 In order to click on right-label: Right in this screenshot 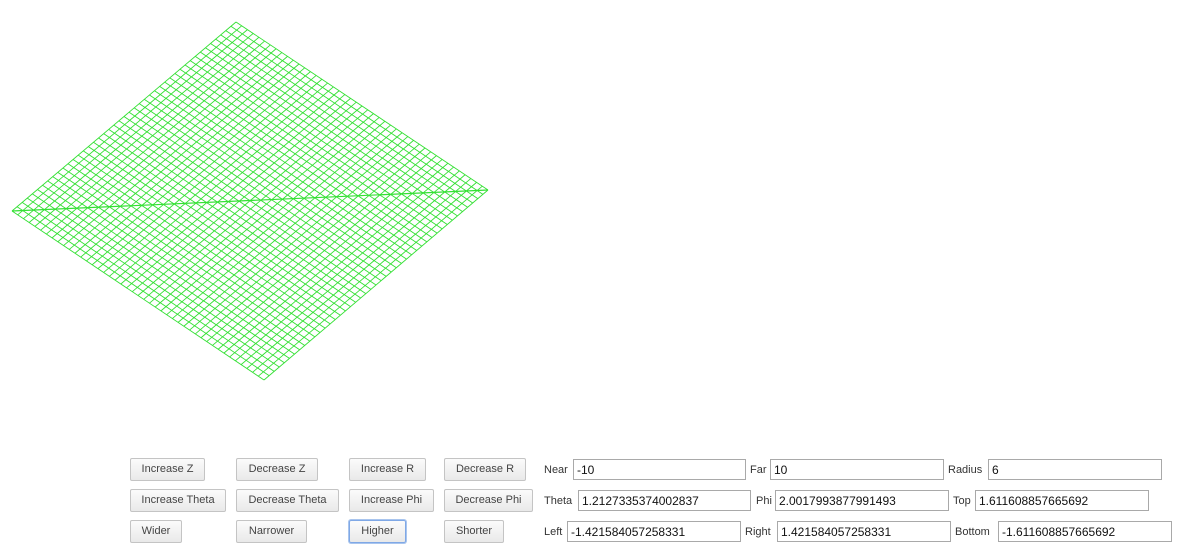, I will do `click(758, 532)`.